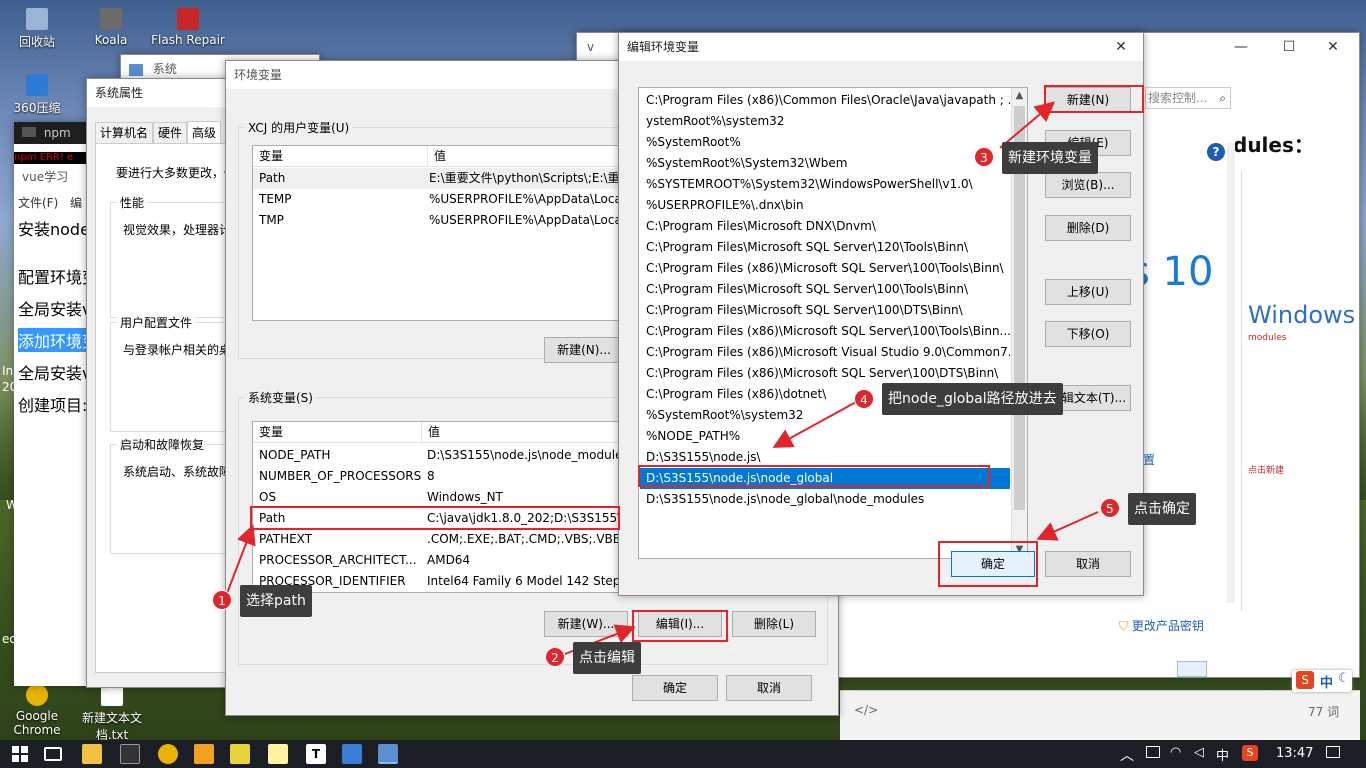 This screenshot has width=1366, height=768. What do you see at coordinates (222, 600) in the screenshot?
I see `step-number-badge: 1` at bounding box center [222, 600].